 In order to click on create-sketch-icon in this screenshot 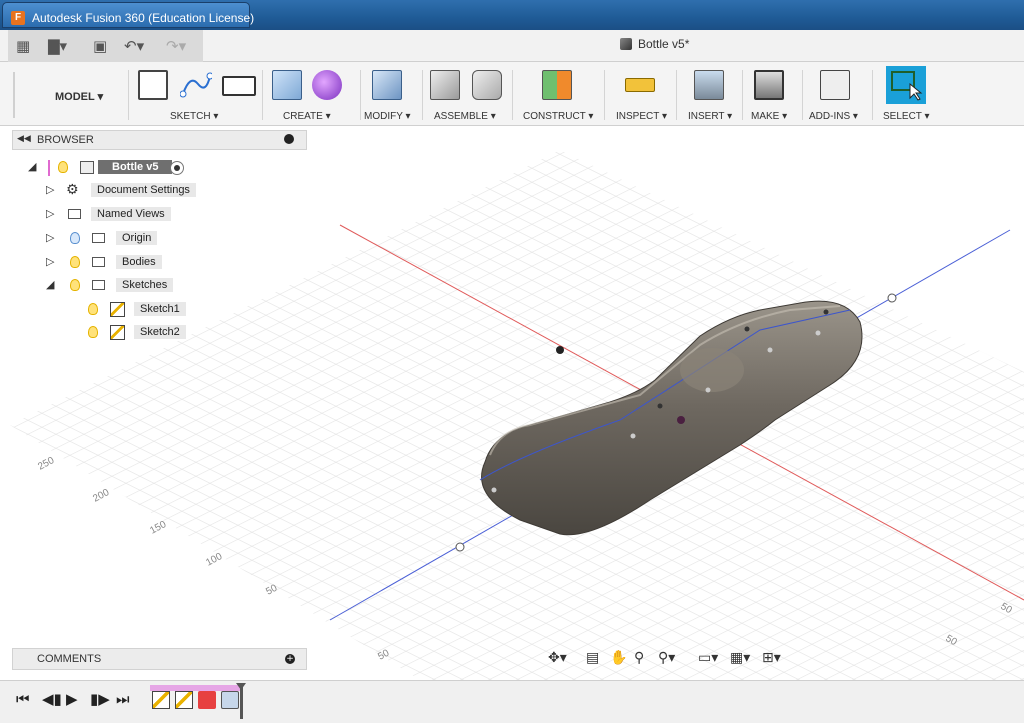, I will do `click(153, 85)`.